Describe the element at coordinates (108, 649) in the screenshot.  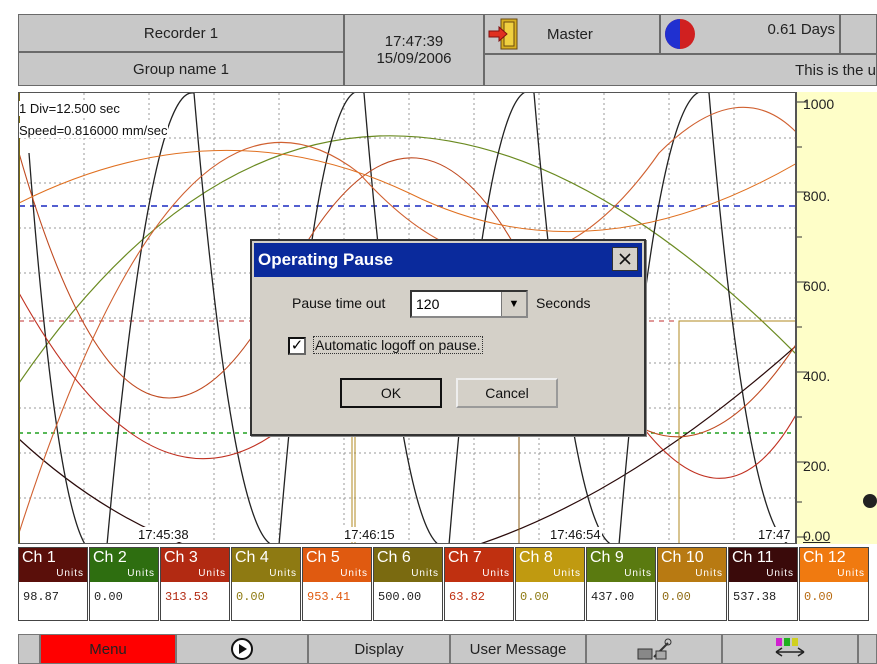
I see `menu-button: Menu` at that location.